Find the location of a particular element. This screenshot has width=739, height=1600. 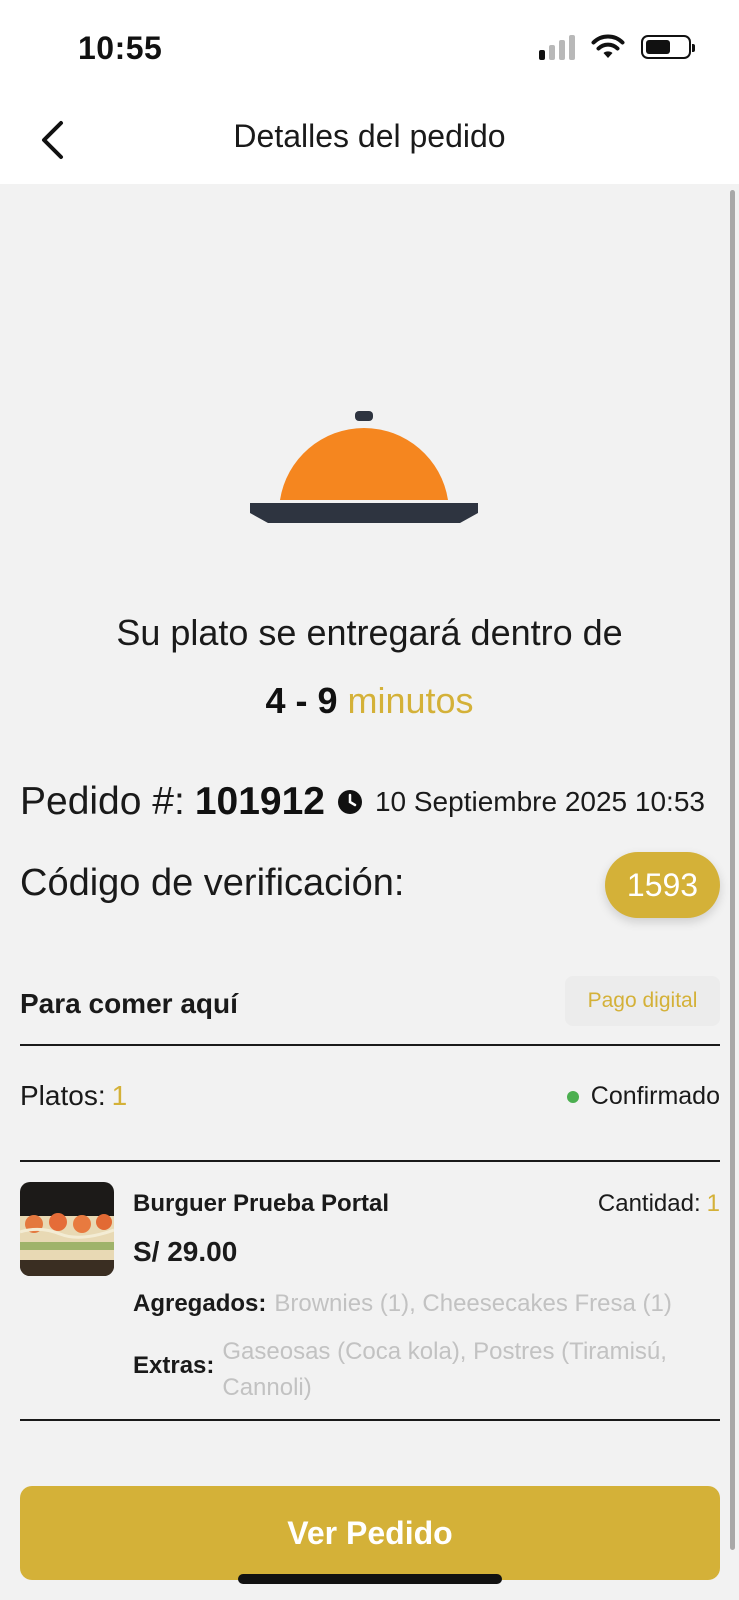

service-type: Para comer aquí is located at coordinates (129, 1003).